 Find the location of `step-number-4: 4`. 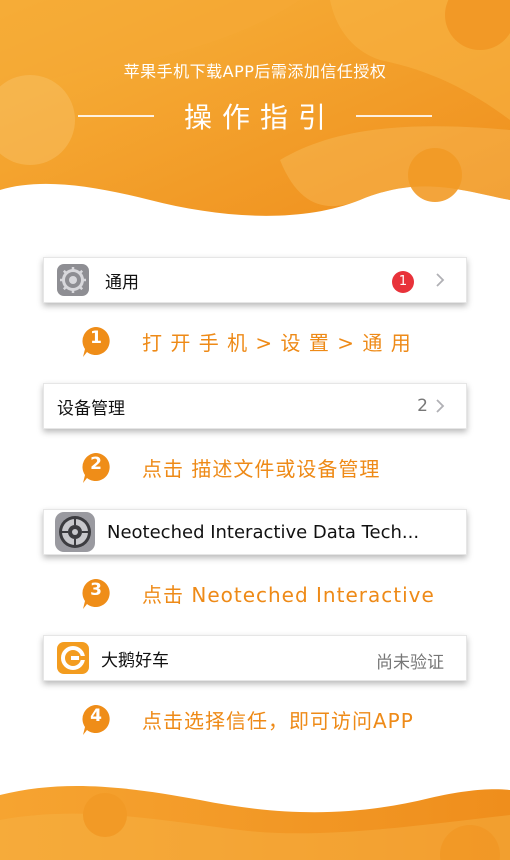

step-number-4: 4 is located at coordinates (96, 719).